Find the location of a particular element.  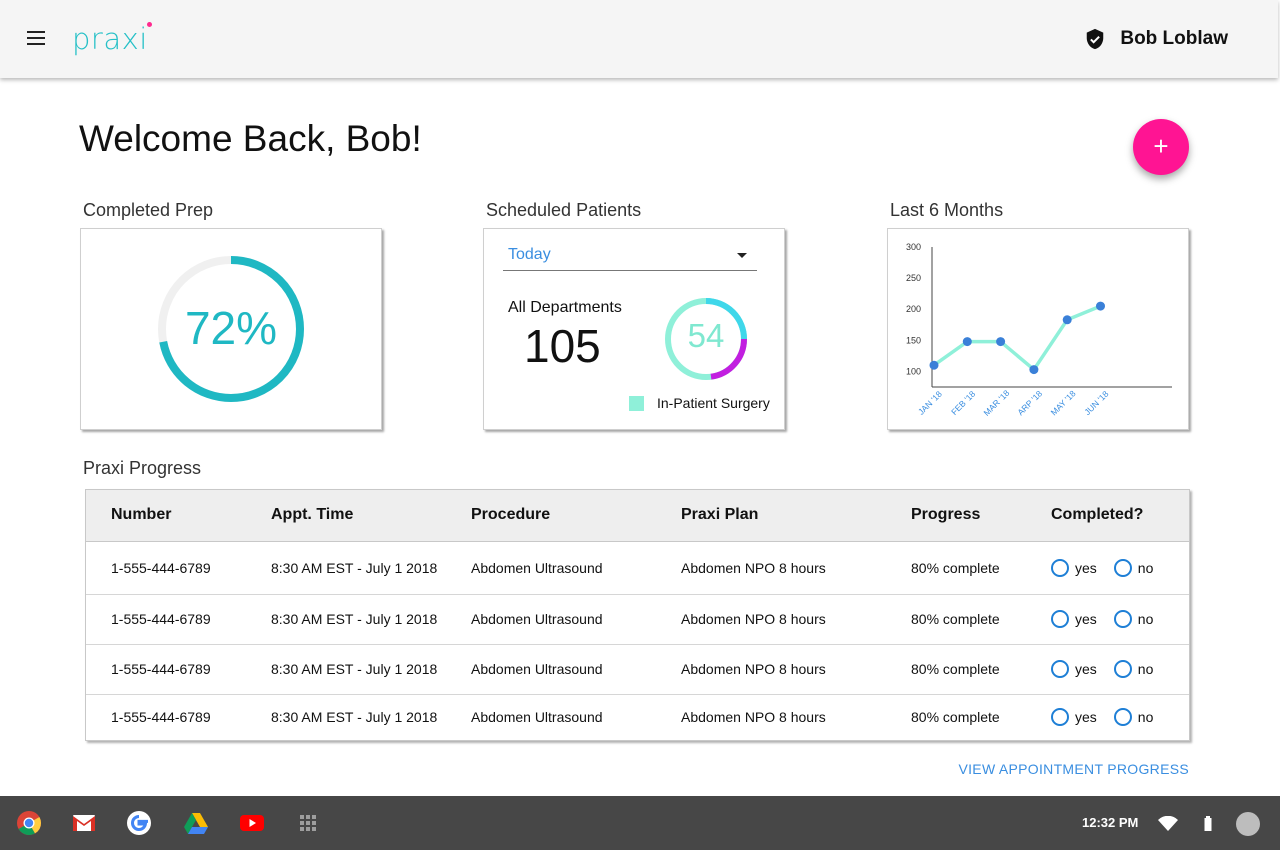

x-tick-label: JAN '18 is located at coordinates (930, 403).